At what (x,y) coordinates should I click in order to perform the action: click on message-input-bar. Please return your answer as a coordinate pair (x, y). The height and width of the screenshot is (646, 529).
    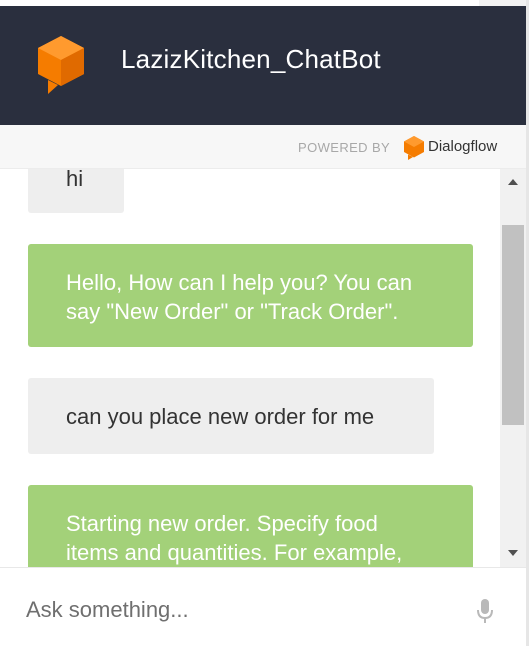
    Looking at the image, I should click on (263, 606).